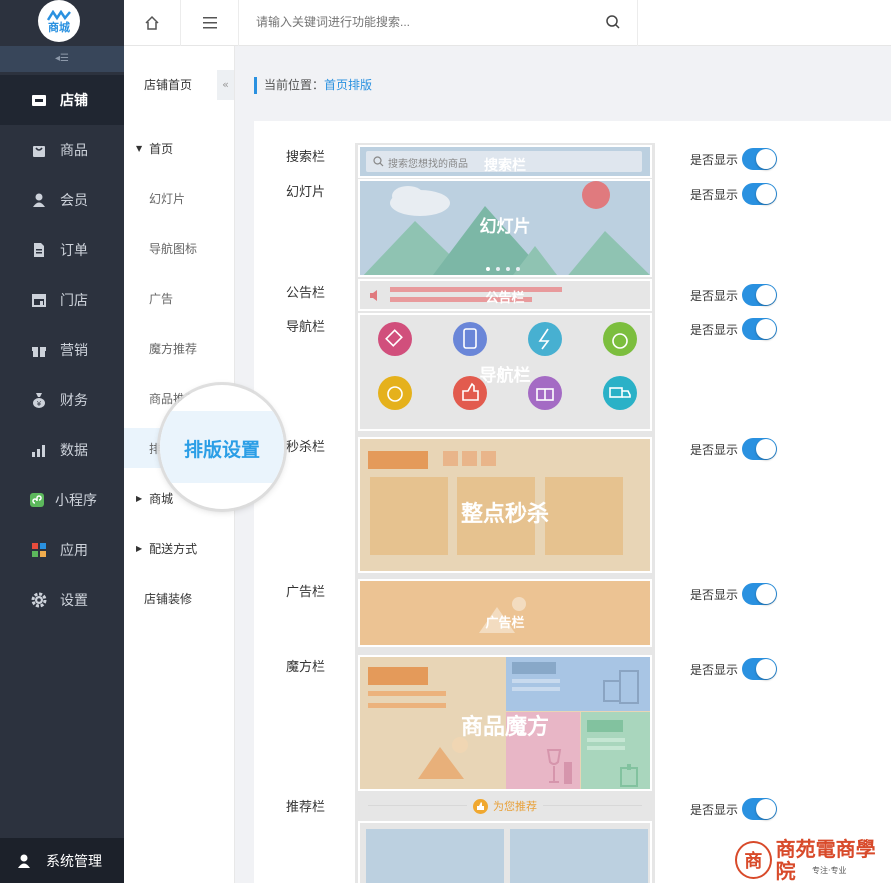  What do you see at coordinates (579, 856) in the screenshot?
I see `recommend-product` at bounding box center [579, 856].